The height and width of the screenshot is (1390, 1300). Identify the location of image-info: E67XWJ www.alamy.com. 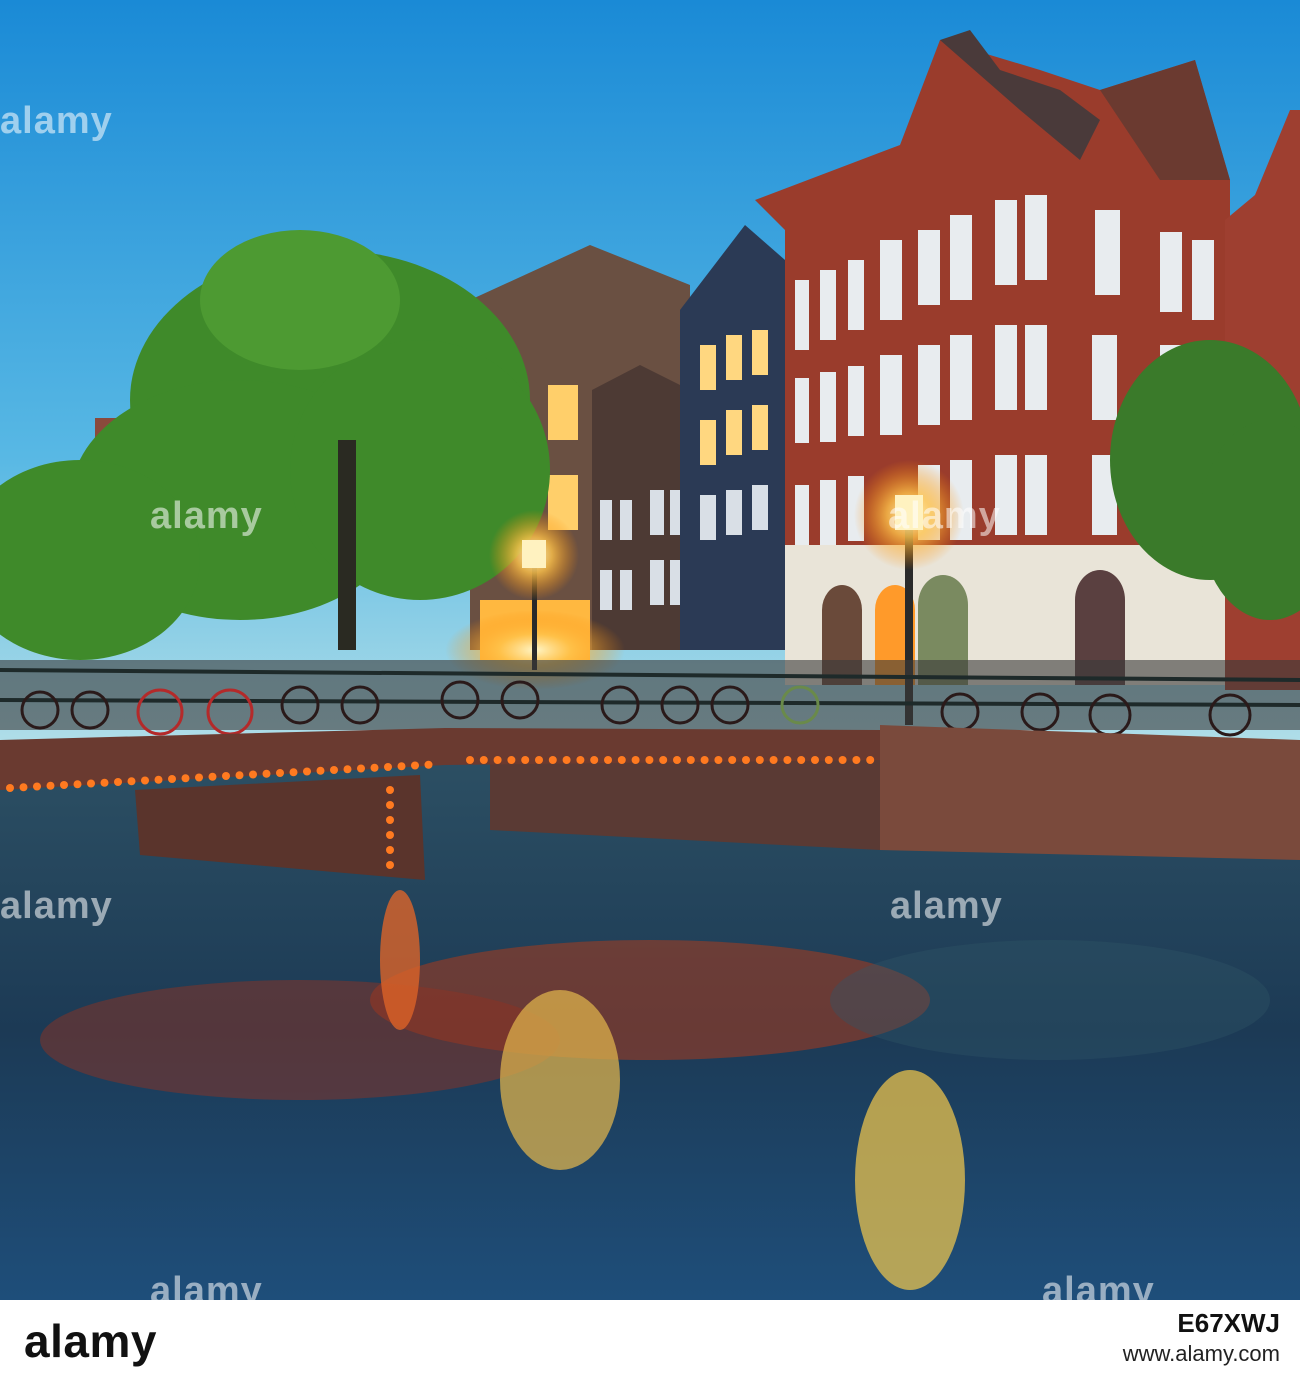
(1201, 1337).